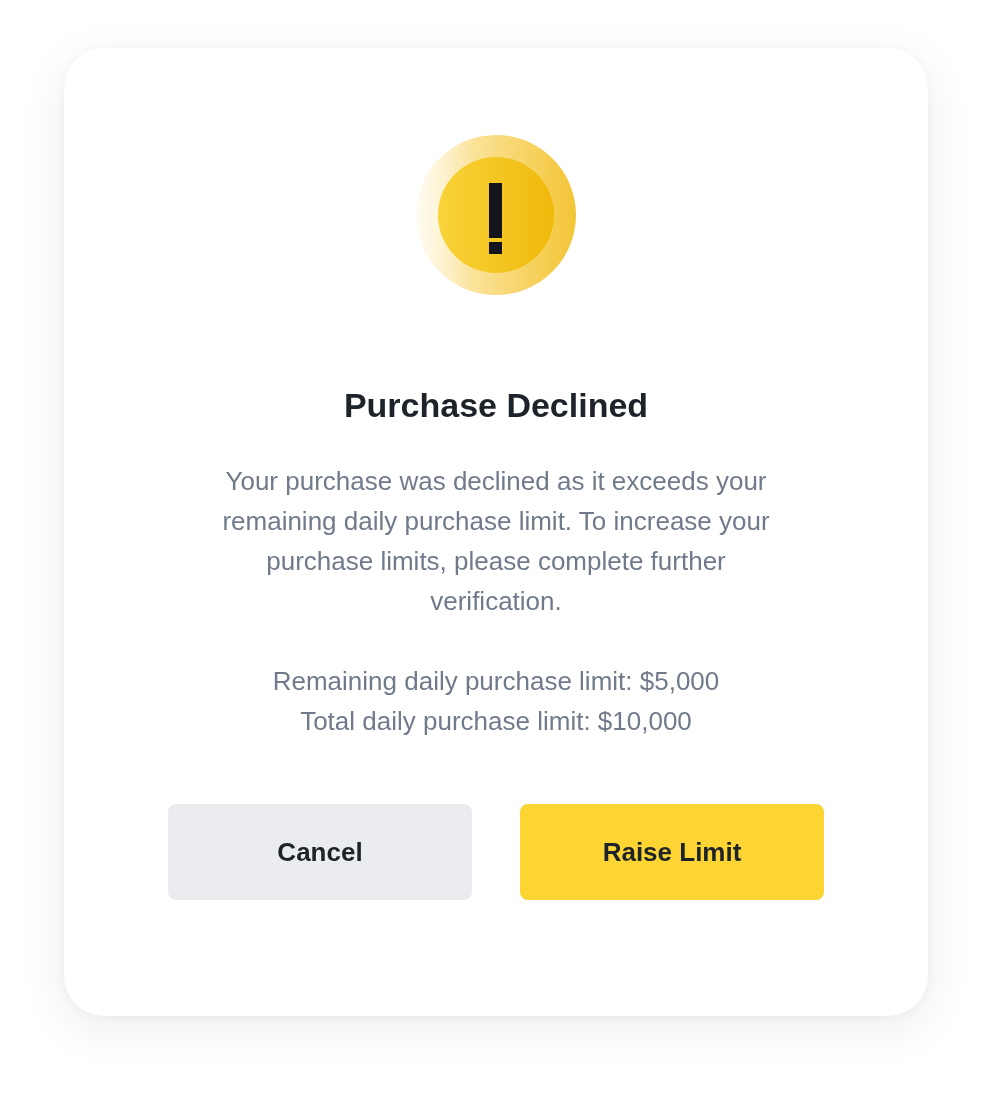  I want to click on warning-icon, so click(496, 215).